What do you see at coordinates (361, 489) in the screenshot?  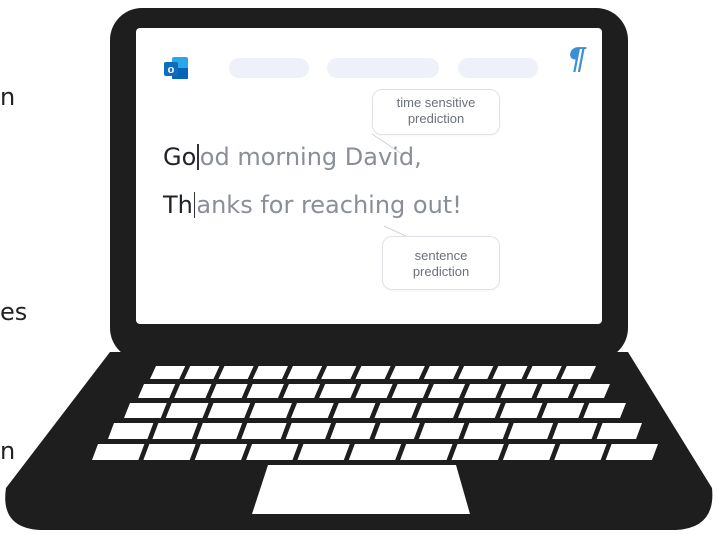 I see `trackpad` at bounding box center [361, 489].